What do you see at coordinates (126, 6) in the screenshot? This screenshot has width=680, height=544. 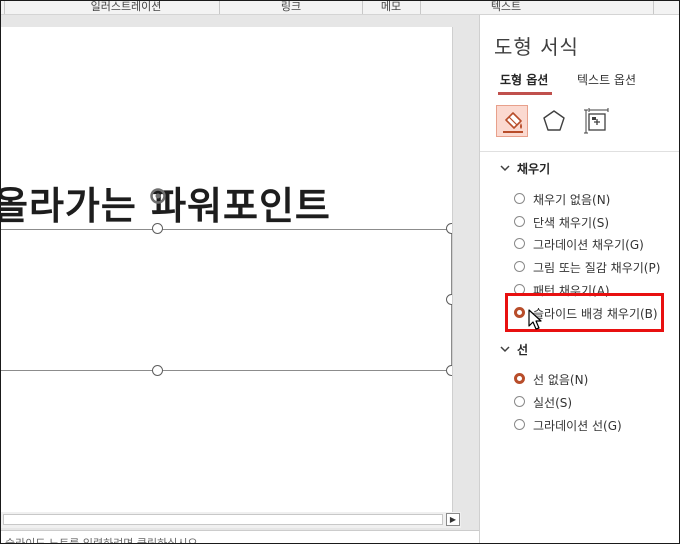 I see `ribbon-group-illustrations: 일러스트레이션` at bounding box center [126, 6].